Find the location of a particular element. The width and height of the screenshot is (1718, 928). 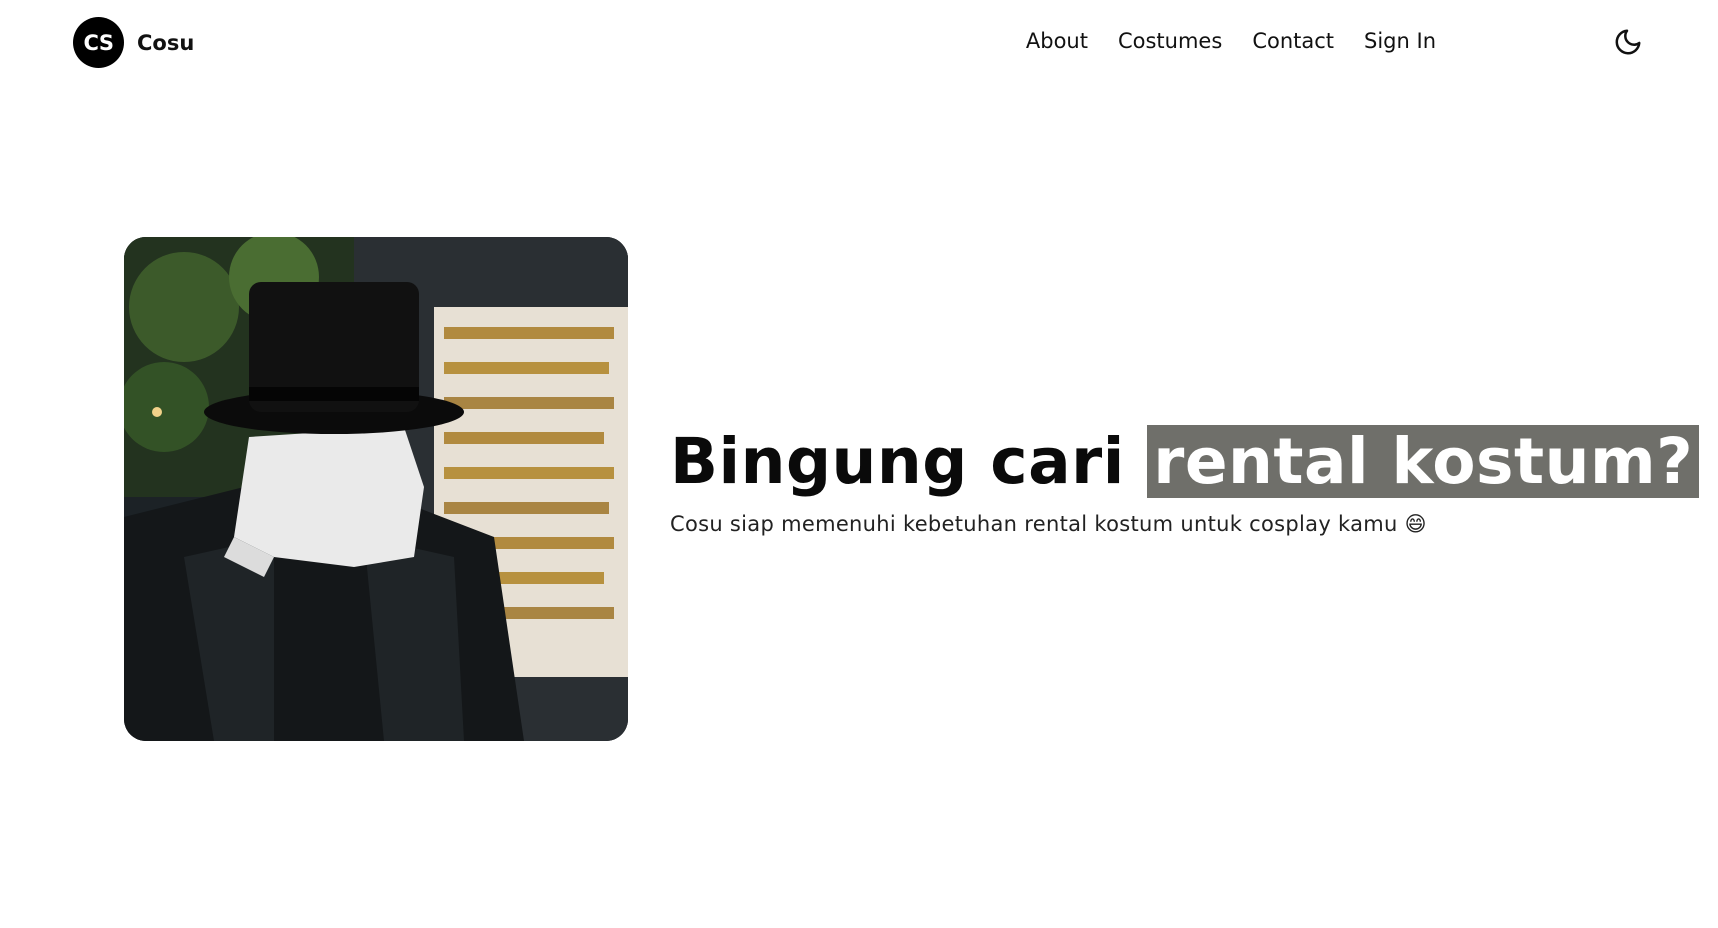

nav-about-link: About is located at coordinates (1057, 41).